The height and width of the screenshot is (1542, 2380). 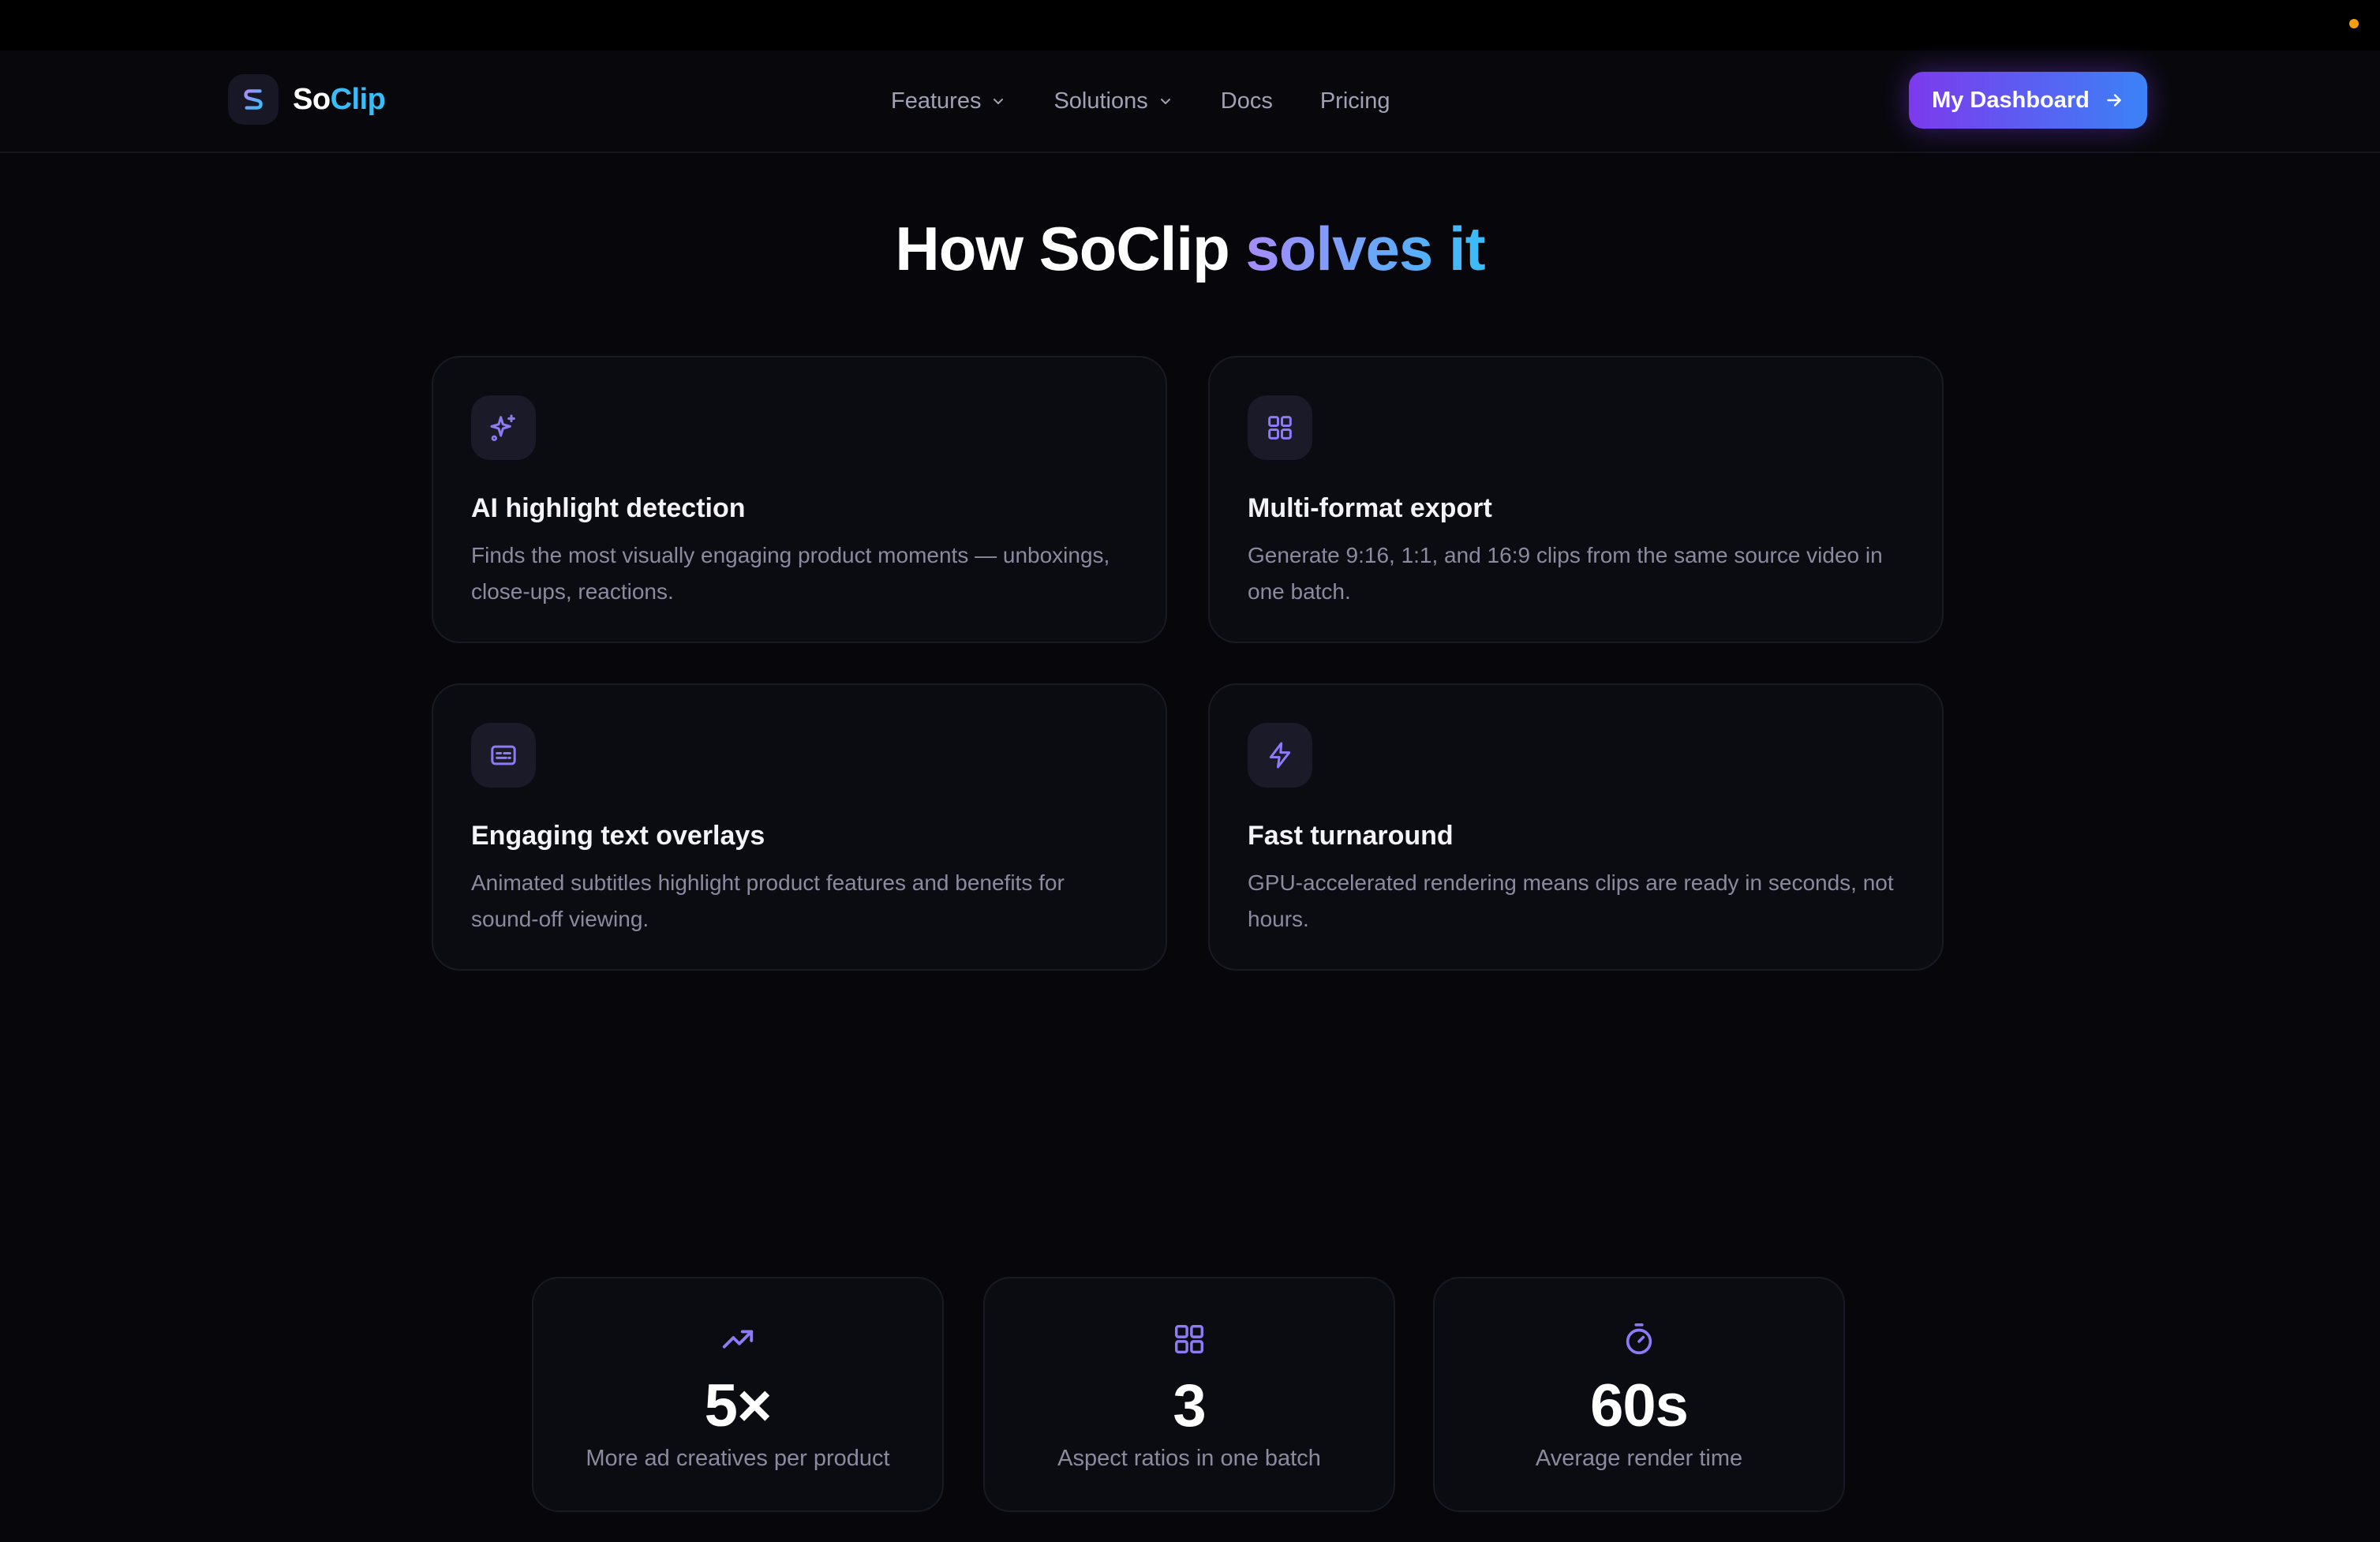 I want to click on stat-label: Aspect ratios in one batch, so click(x=1189, y=1458).